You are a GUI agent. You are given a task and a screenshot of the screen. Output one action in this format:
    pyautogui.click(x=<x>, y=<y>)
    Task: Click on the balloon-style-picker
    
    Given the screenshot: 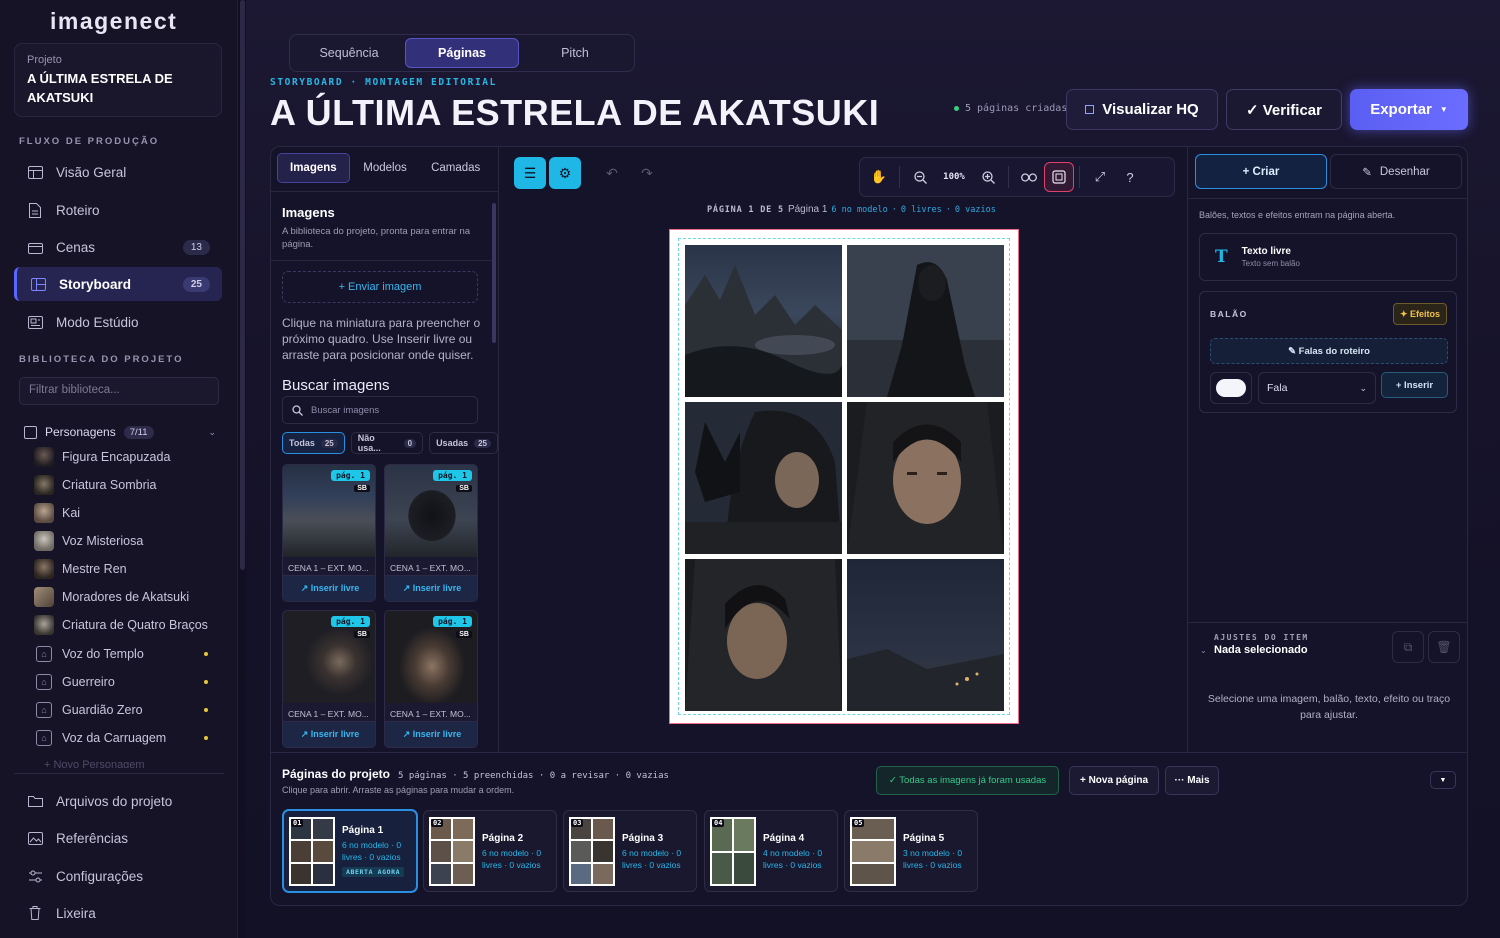 What is the action you would take?
    pyautogui.click(x=1231, y=388)
    